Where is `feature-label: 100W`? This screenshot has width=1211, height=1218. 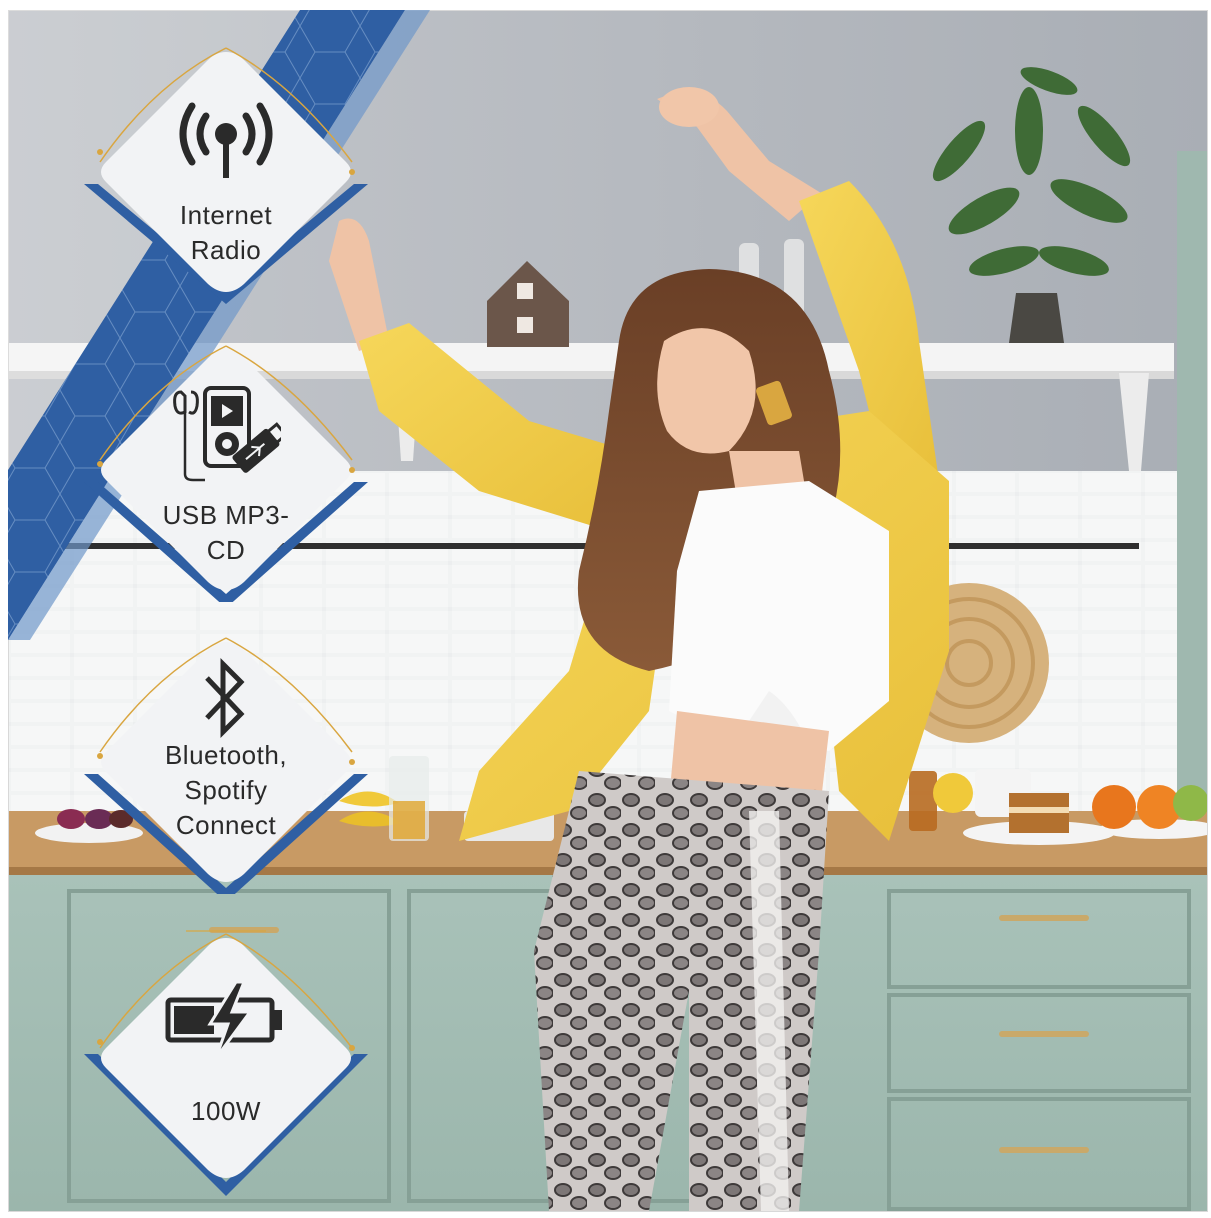 feature-label: 100W is located at coordinates (226, 1111).